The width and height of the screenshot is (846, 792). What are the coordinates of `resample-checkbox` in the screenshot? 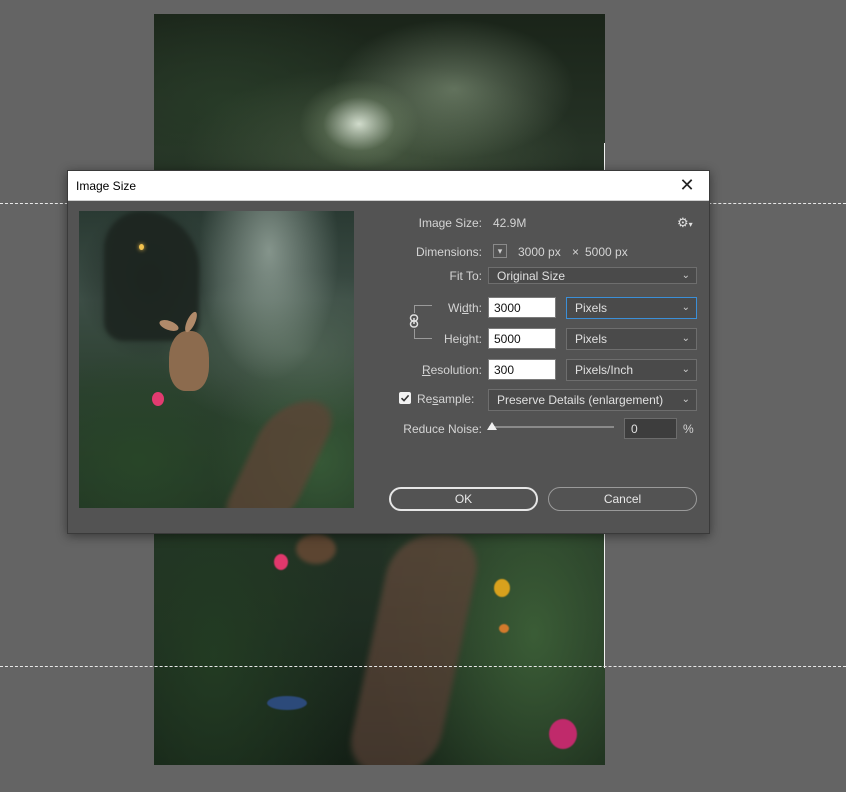 It's located at (405, 398).